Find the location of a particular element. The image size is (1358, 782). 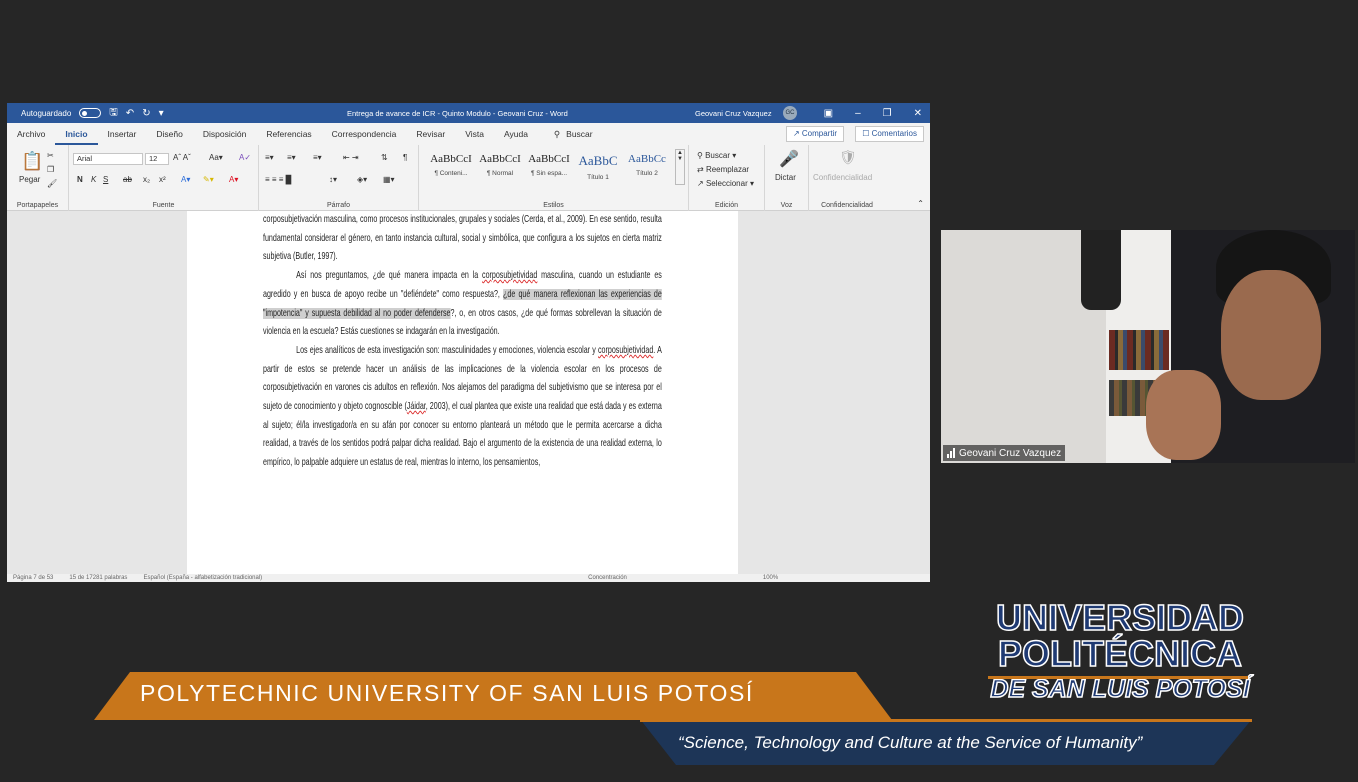

indent-icon: ⇤ ⇥ is located at coordinates (351, 157).